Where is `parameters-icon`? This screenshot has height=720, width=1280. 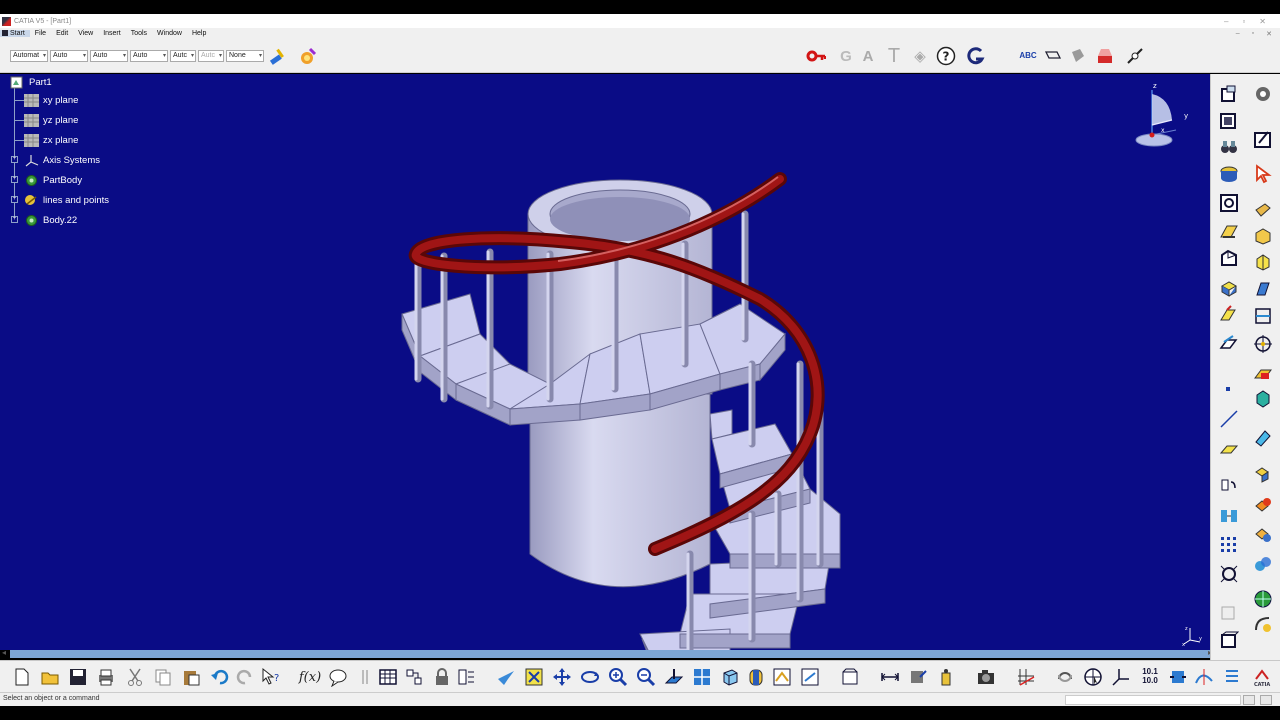 parameters-icon is located at coordinates (466, 677).